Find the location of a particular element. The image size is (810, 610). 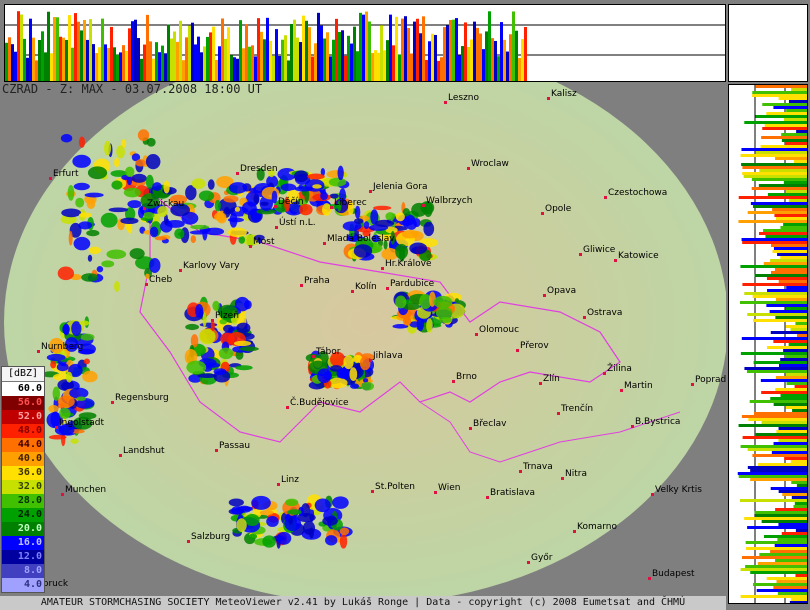

legend-level: 32.0 is located at coordinates (23, 487).